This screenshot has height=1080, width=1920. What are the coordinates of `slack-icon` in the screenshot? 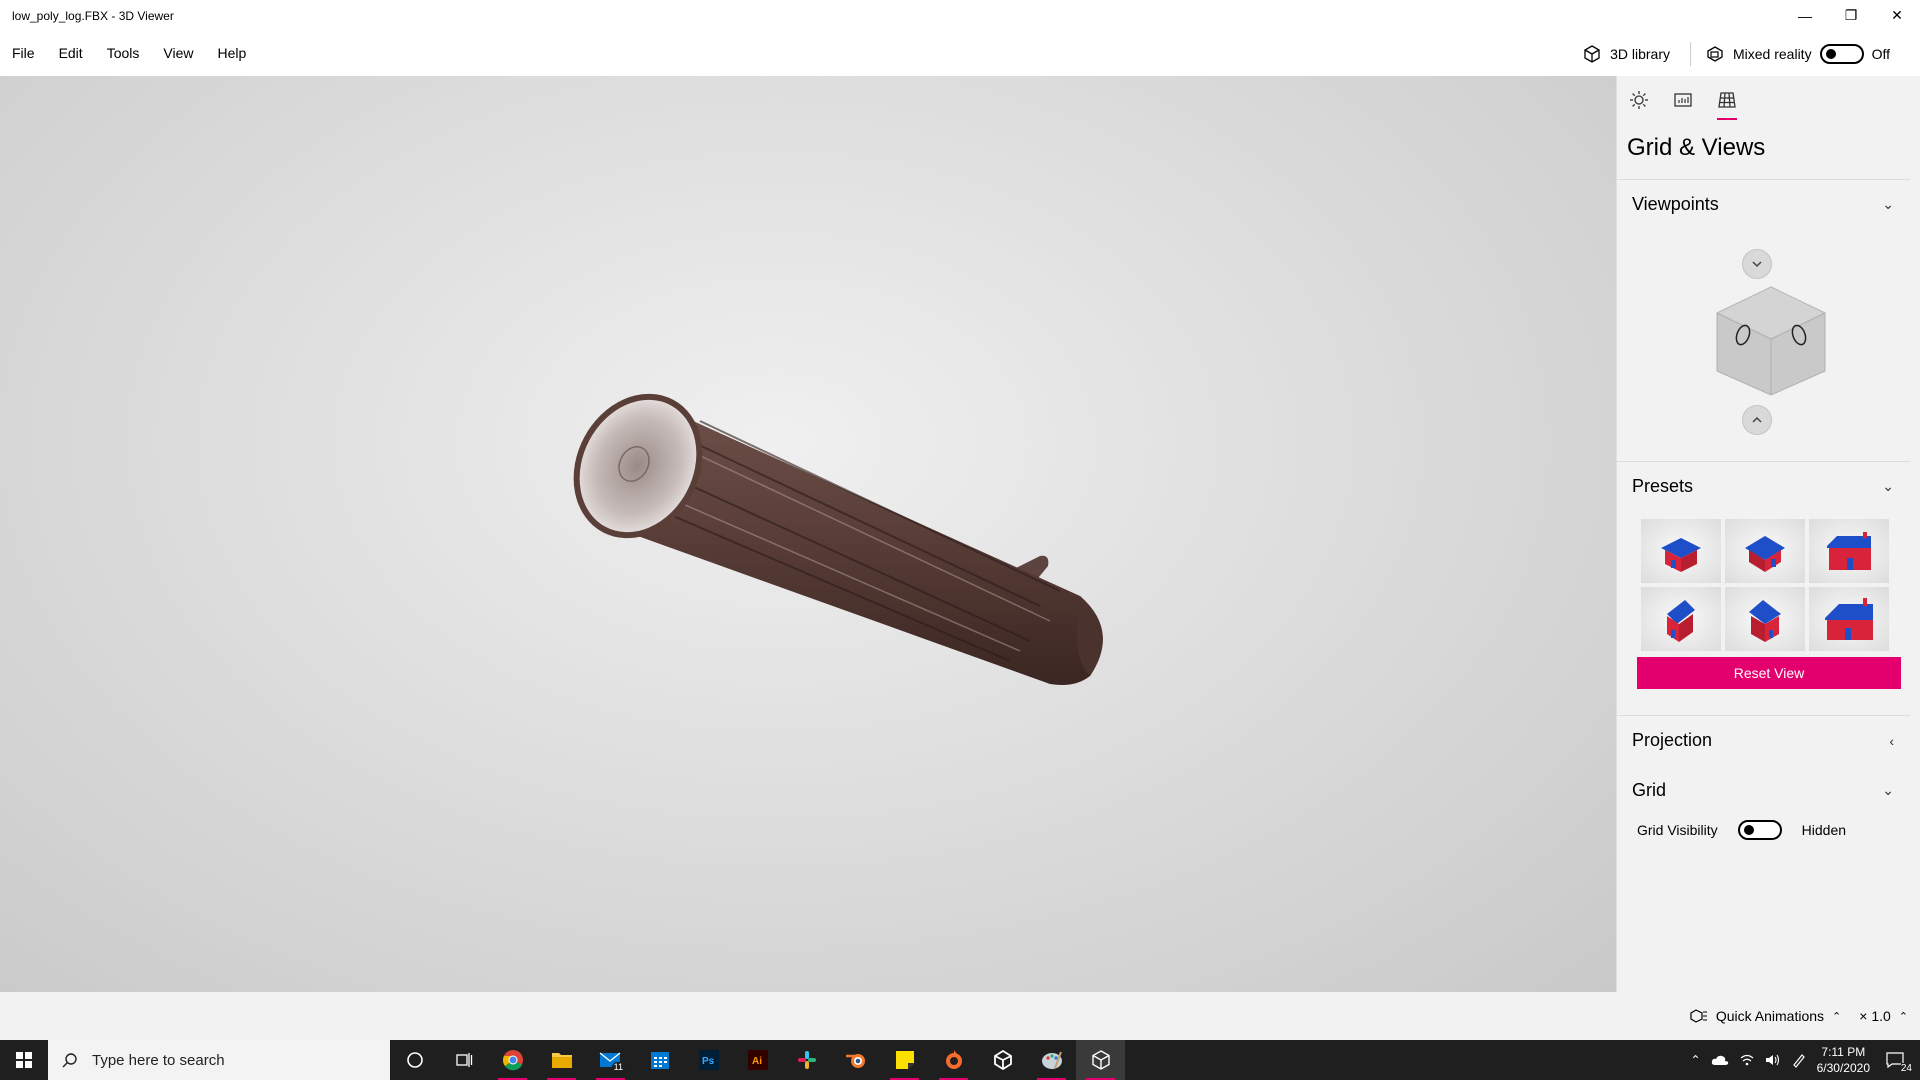 It's located at (806, 1060).